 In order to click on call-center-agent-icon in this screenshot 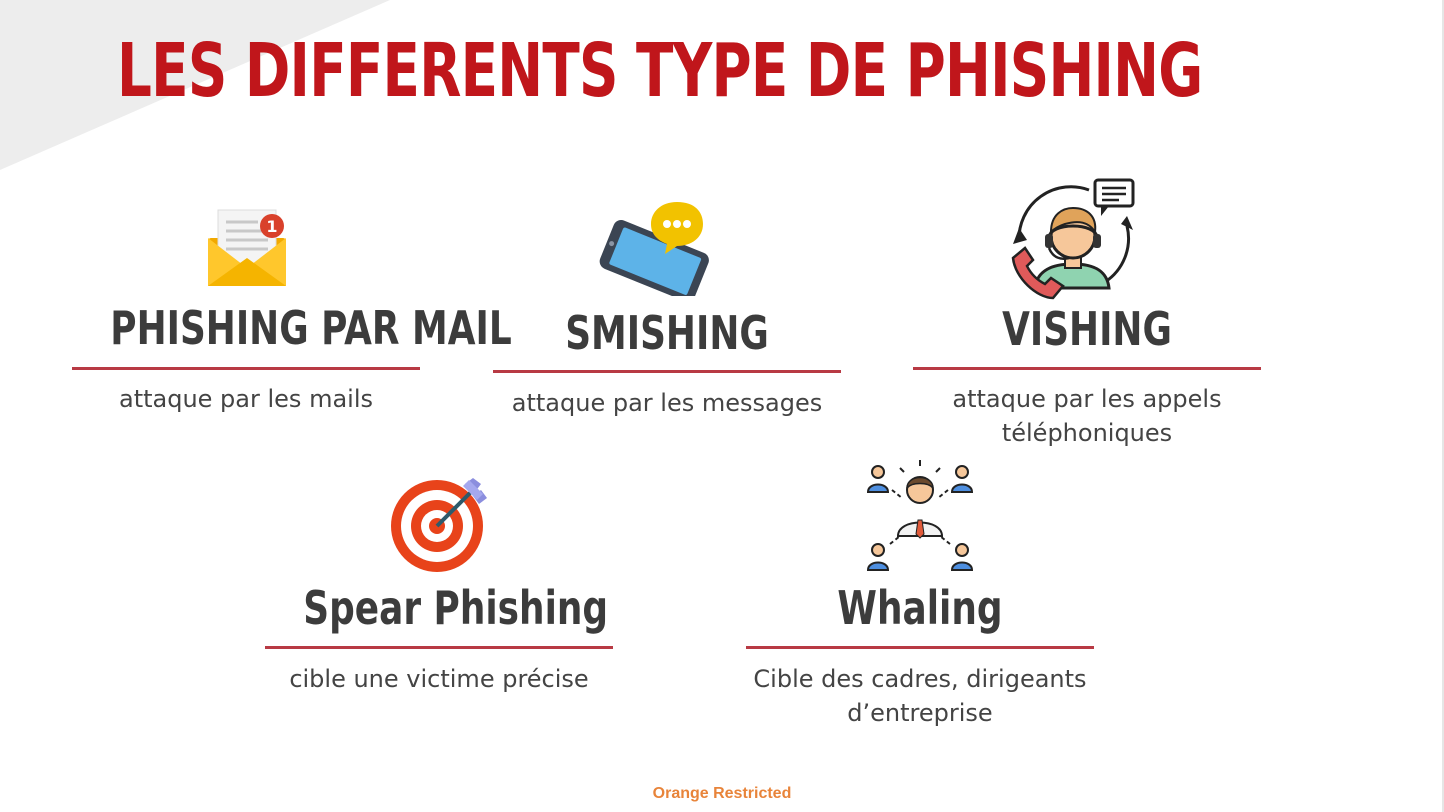, I will do `click(1073, 239)`.